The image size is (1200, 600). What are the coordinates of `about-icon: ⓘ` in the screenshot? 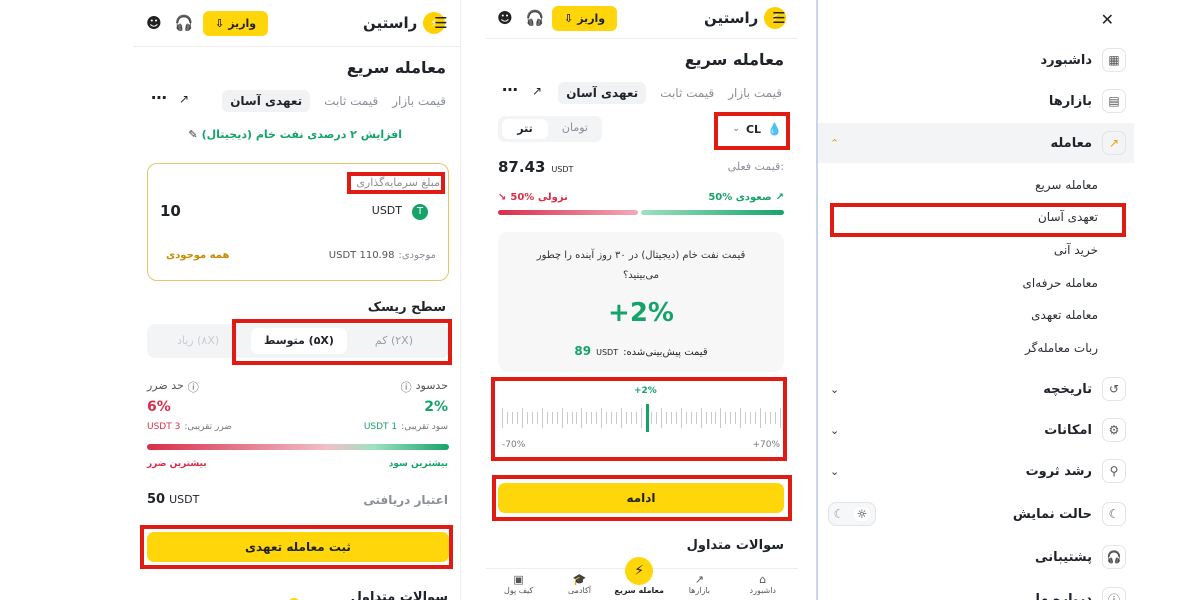 It's located at (1114, 593).